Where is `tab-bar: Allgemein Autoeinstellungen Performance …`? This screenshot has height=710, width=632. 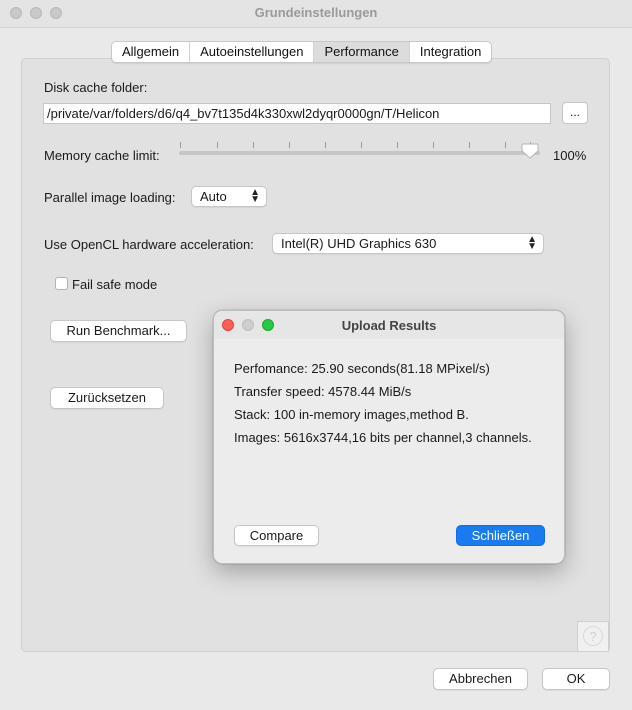
tab-bar: Allgemein Autoeinstellungen Performance … is located at coordinates (302, 52).